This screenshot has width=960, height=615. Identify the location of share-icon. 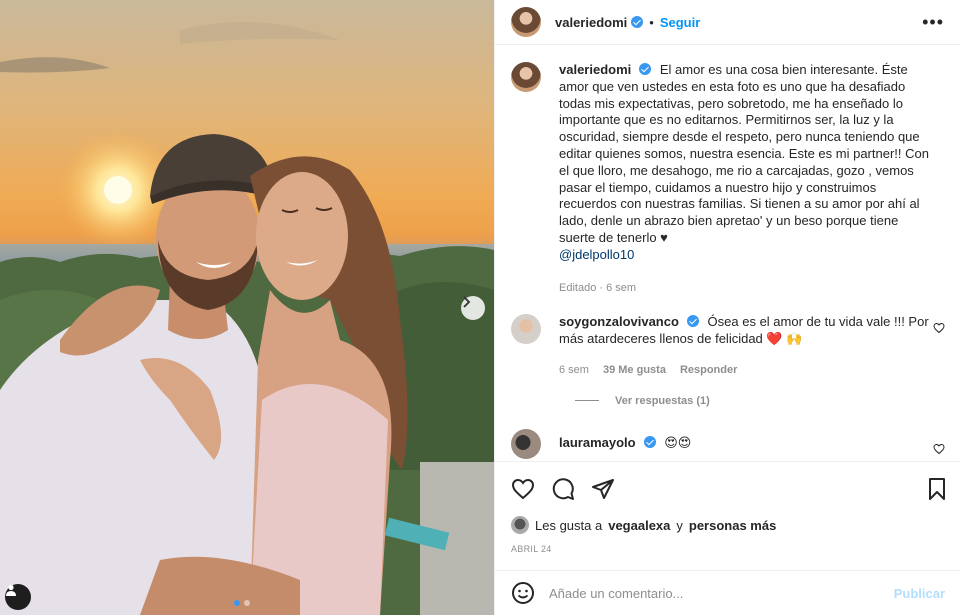
(603, 489).